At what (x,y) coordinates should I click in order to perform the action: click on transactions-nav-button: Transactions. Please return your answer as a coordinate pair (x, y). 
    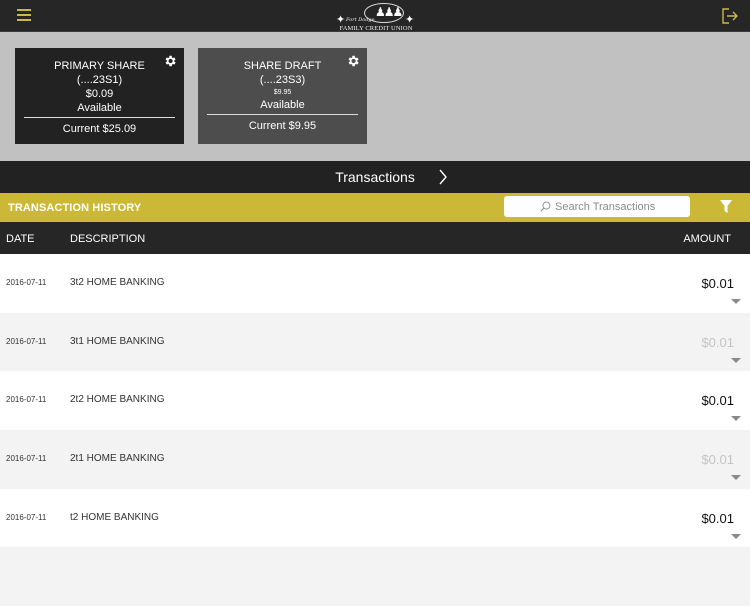
    Looking at the image, I should click on (375, 177).